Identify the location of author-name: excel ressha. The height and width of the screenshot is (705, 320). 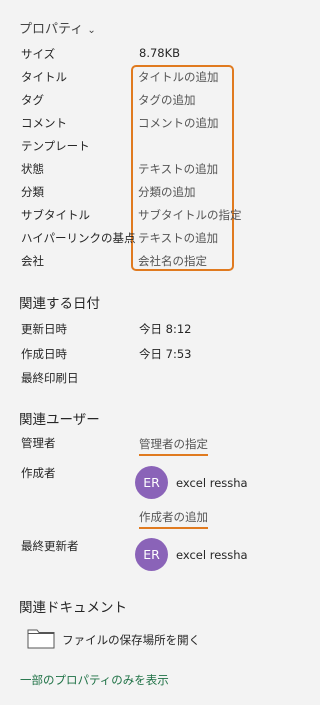
(212, 483).